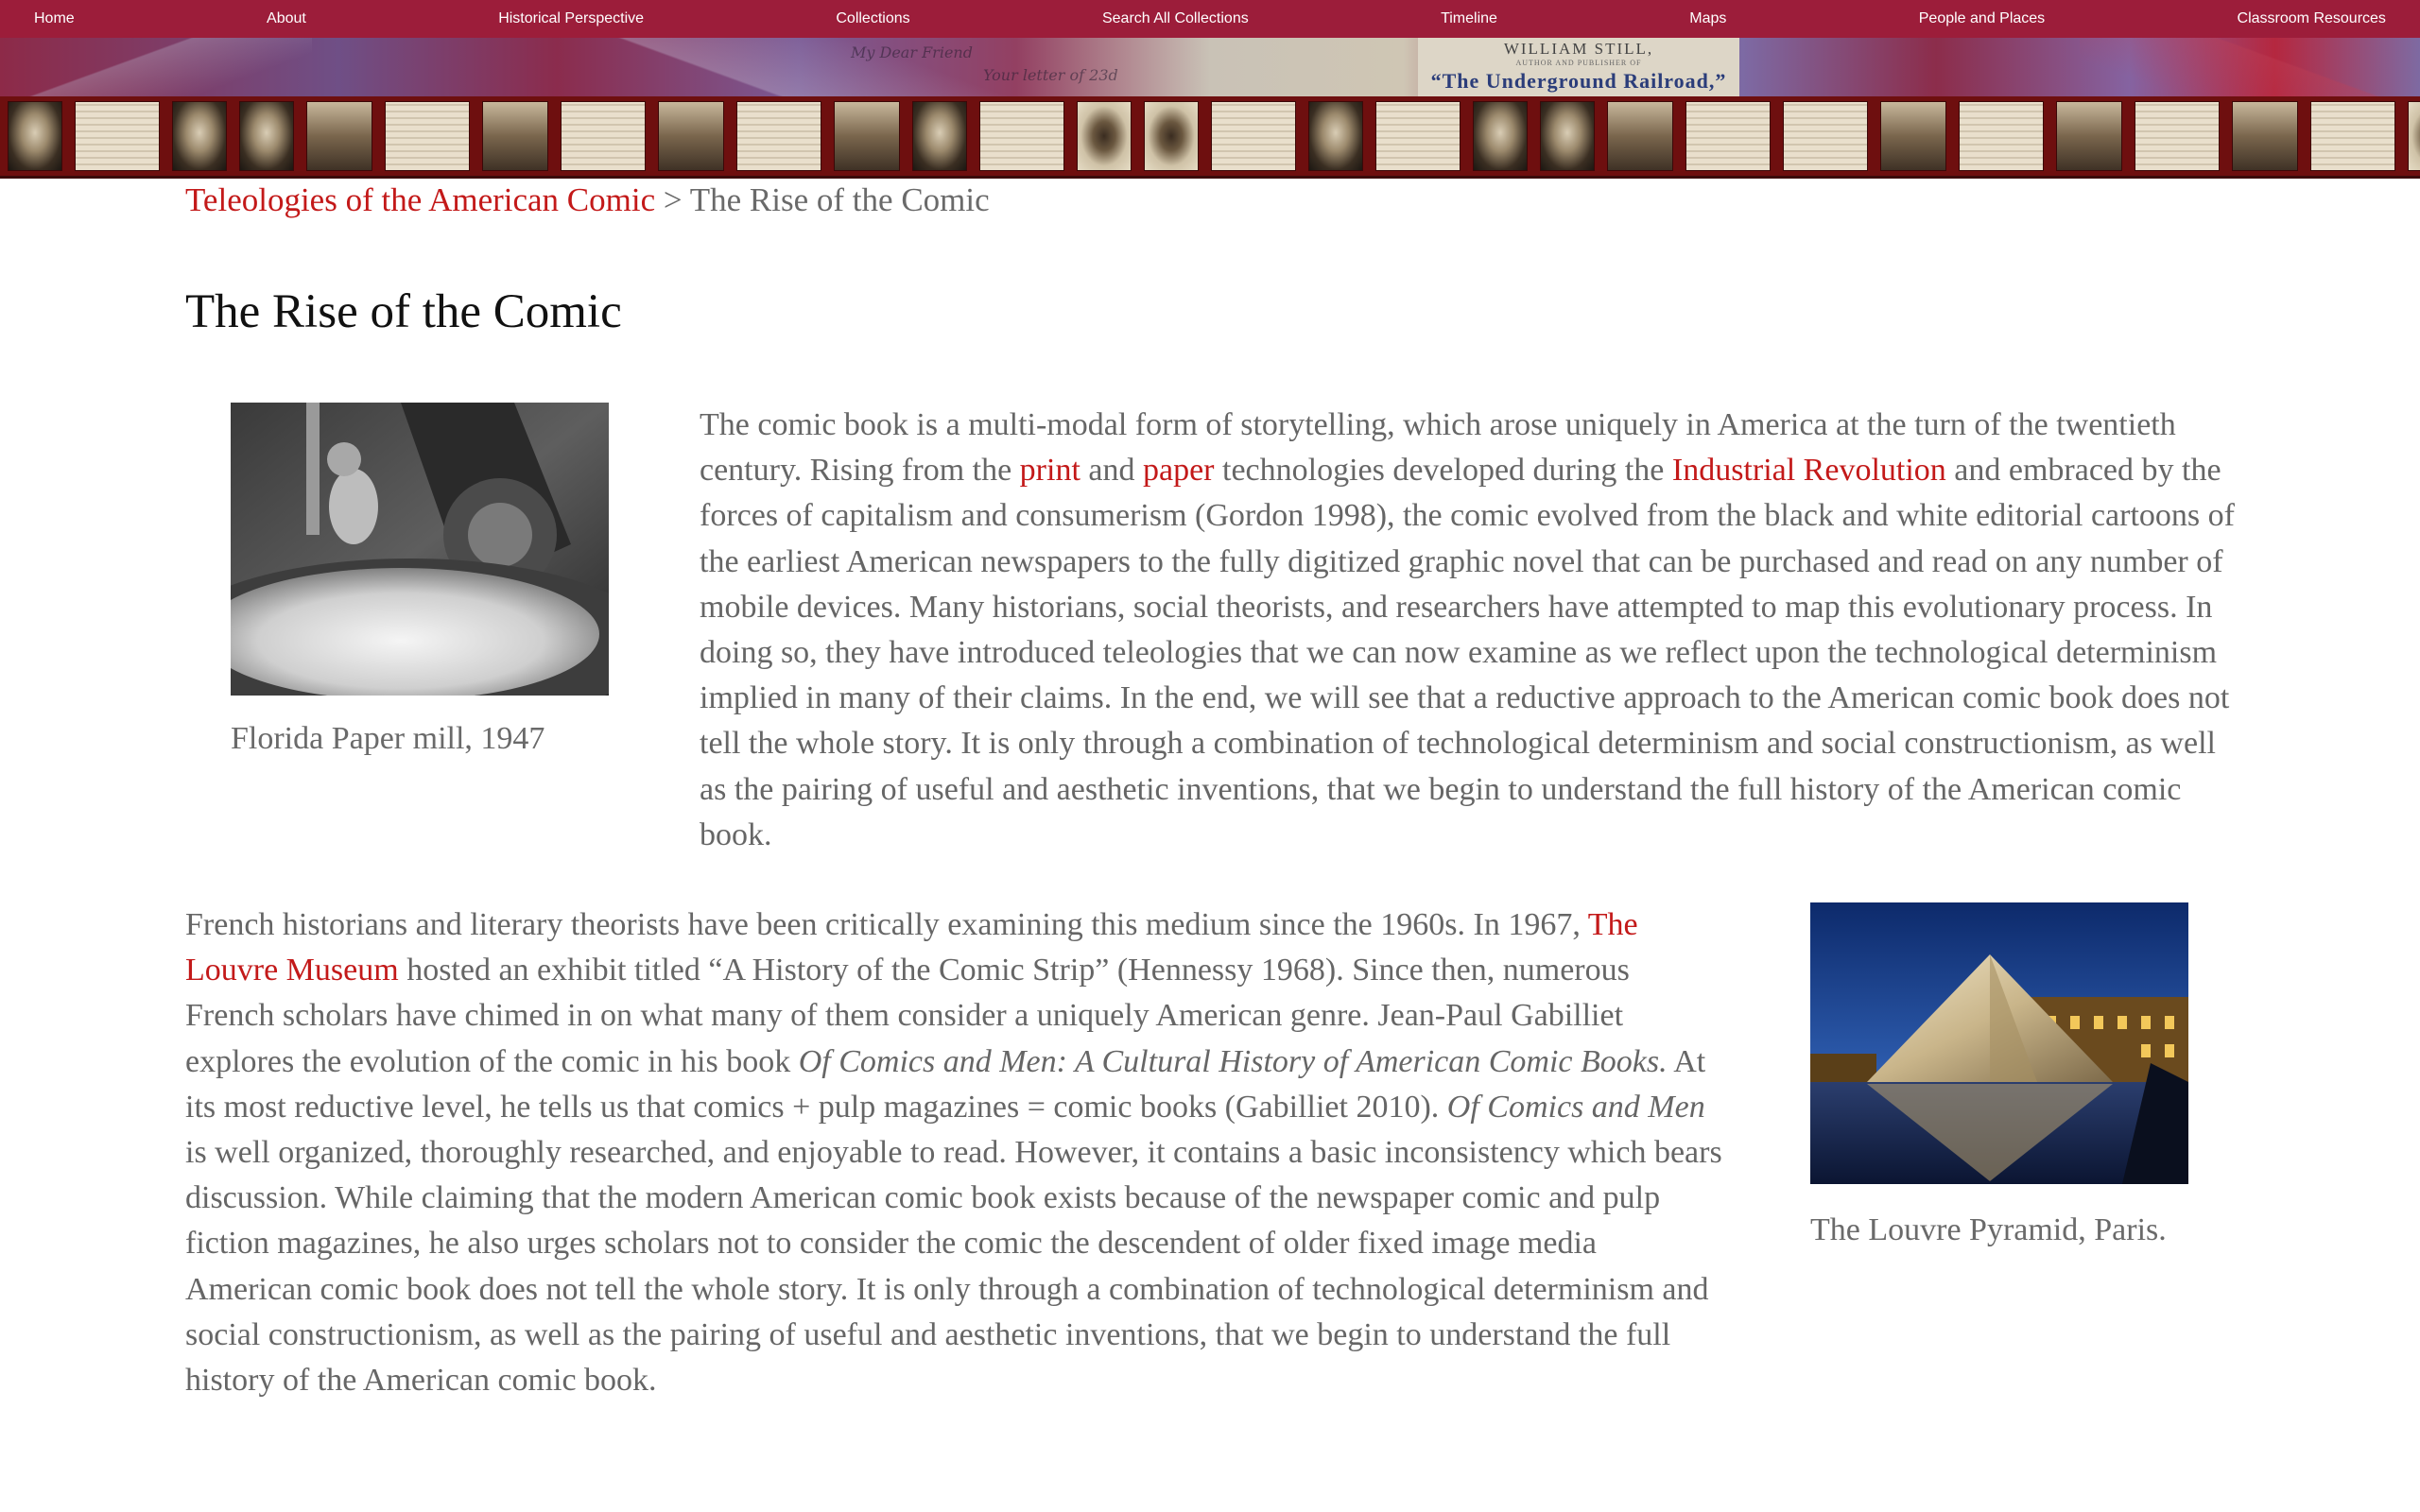 This screenshot has height=1512, width=2420. What do you see at coordinates (1575, 1107) in the screenshot?
I see `book-title-short: Of Comics and Men` at bounding box center [1575, 1107].